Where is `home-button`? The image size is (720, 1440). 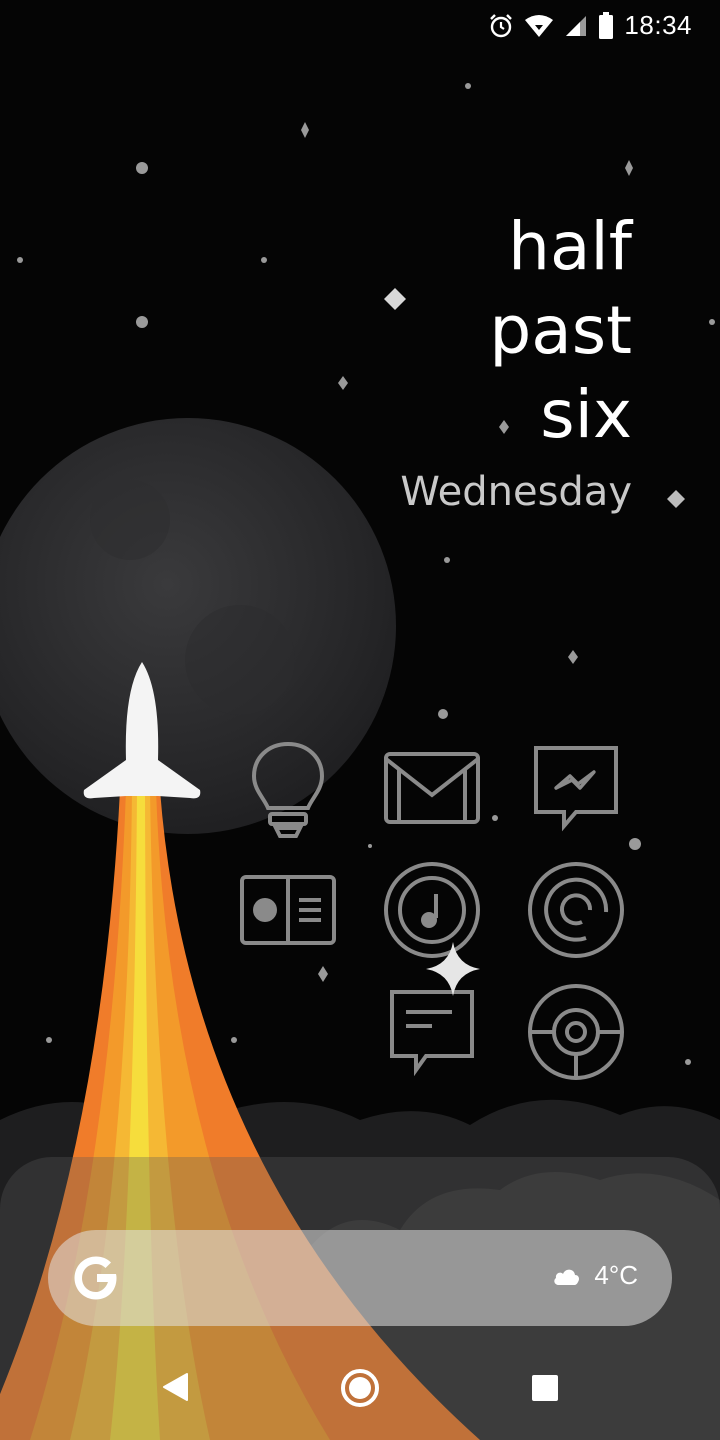 home-button is located at coordinates (360, 1388).